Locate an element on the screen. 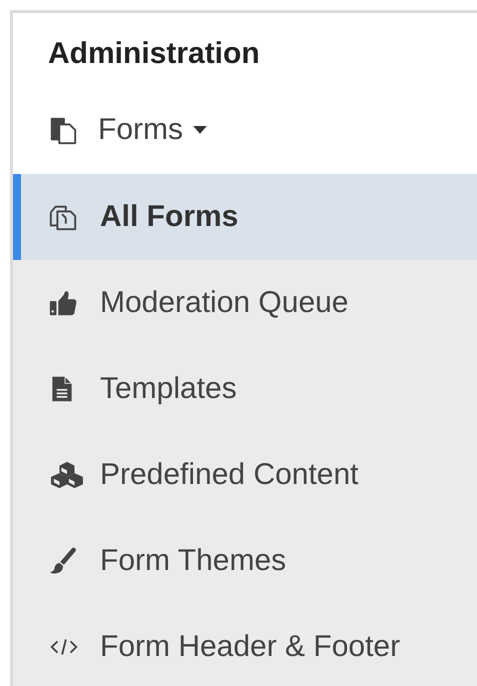 This screenshot has height=686, width=477. nav-item: Form Header & Footer is located at coordinates (245, 645).